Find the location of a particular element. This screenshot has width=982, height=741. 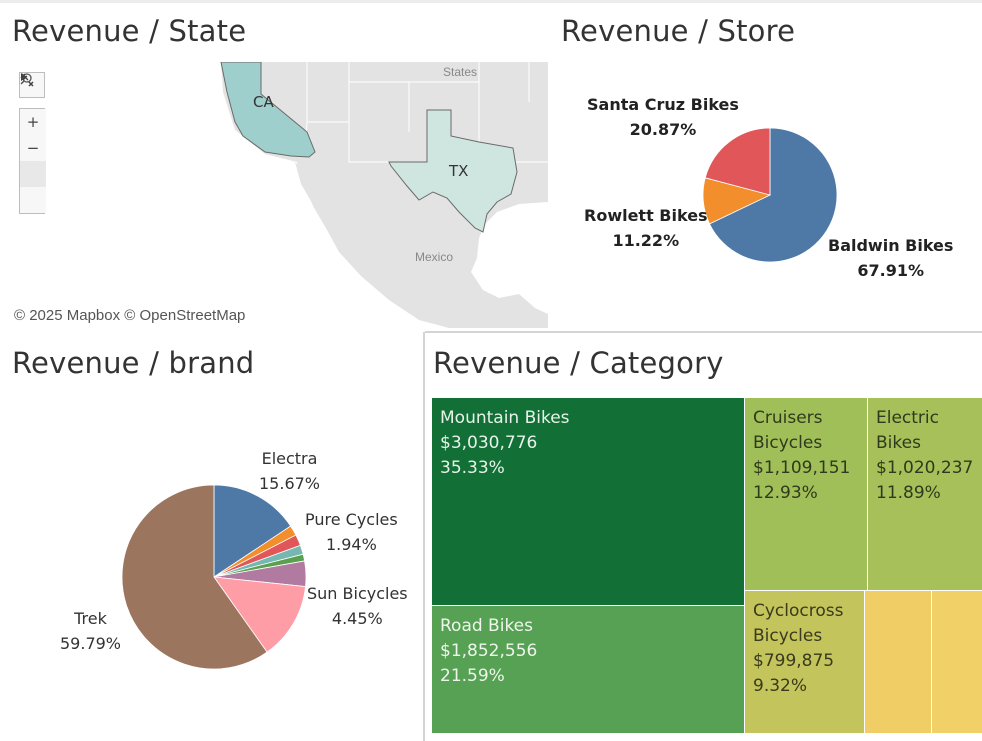

zoom-controls: + − is located at coordinates (32, 143).